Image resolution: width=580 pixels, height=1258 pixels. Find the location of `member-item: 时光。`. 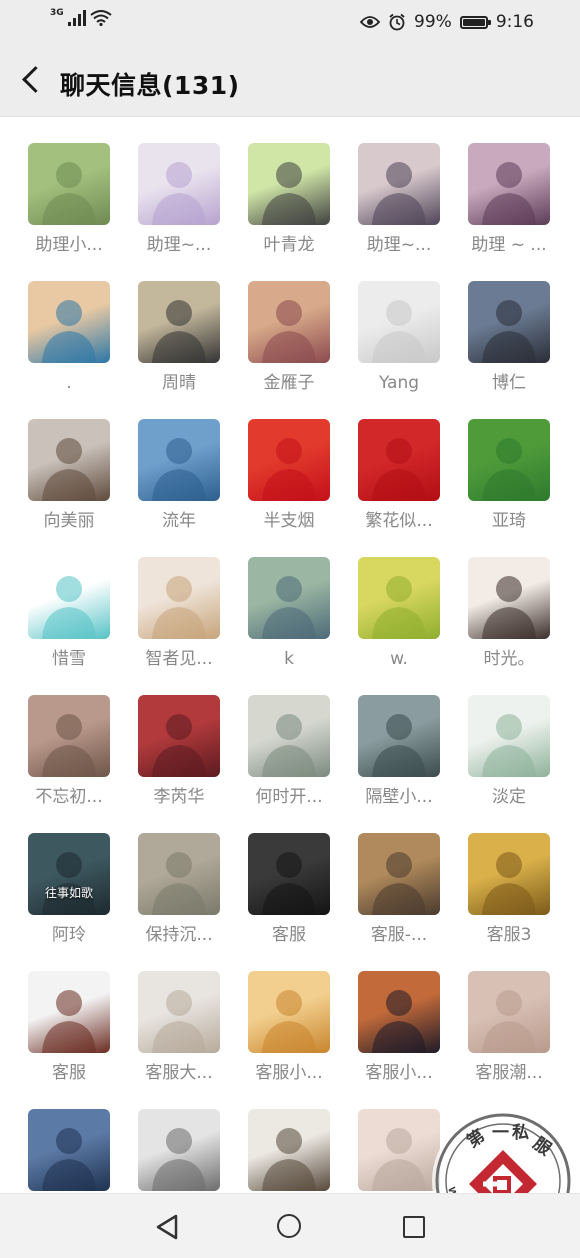

member-item: 时光。 is located at coordinates (509, 614).